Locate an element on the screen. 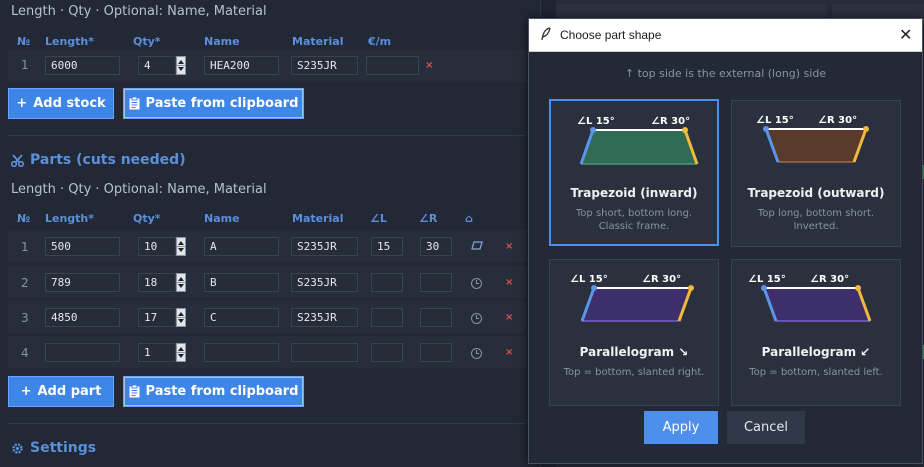 The height and width of the screenshot is (467, 924). apply-button: Apply is located at coordinates (681, 427).